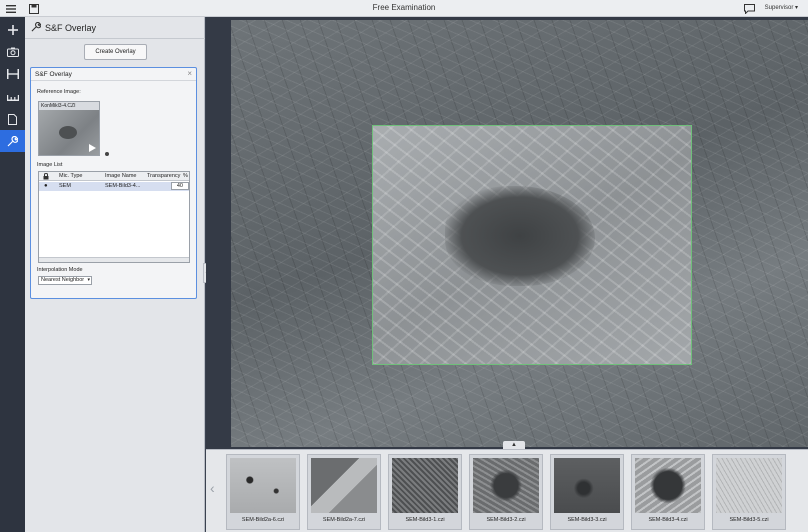 The image size is (808, 532). Describe the element at coordinates (69, 128) in the screenshot. I see `reference-image-thumbnail: KonMikl3-4.CZI` at that location.